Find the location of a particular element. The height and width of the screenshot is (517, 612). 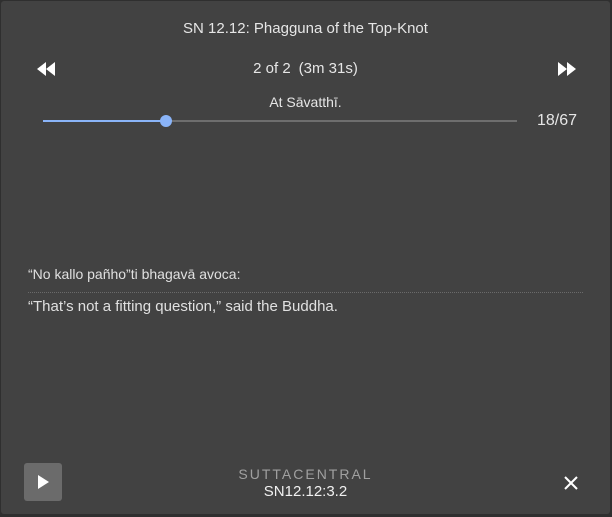

segment-slider is located at coordinates (280, 121).